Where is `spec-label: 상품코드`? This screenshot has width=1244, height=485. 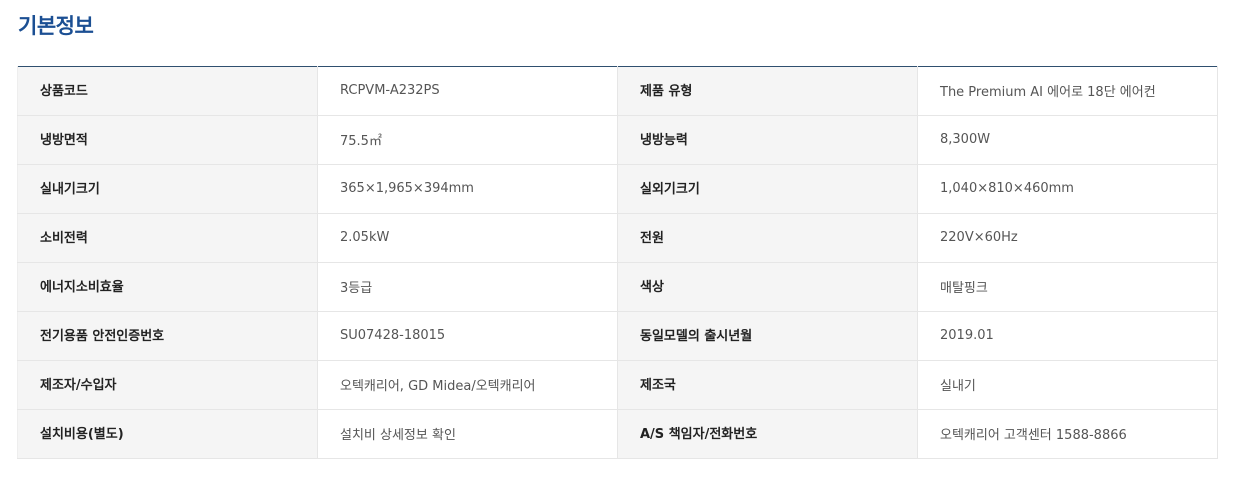 spec-label: 상품코드 is located at coordinates (167, 91).